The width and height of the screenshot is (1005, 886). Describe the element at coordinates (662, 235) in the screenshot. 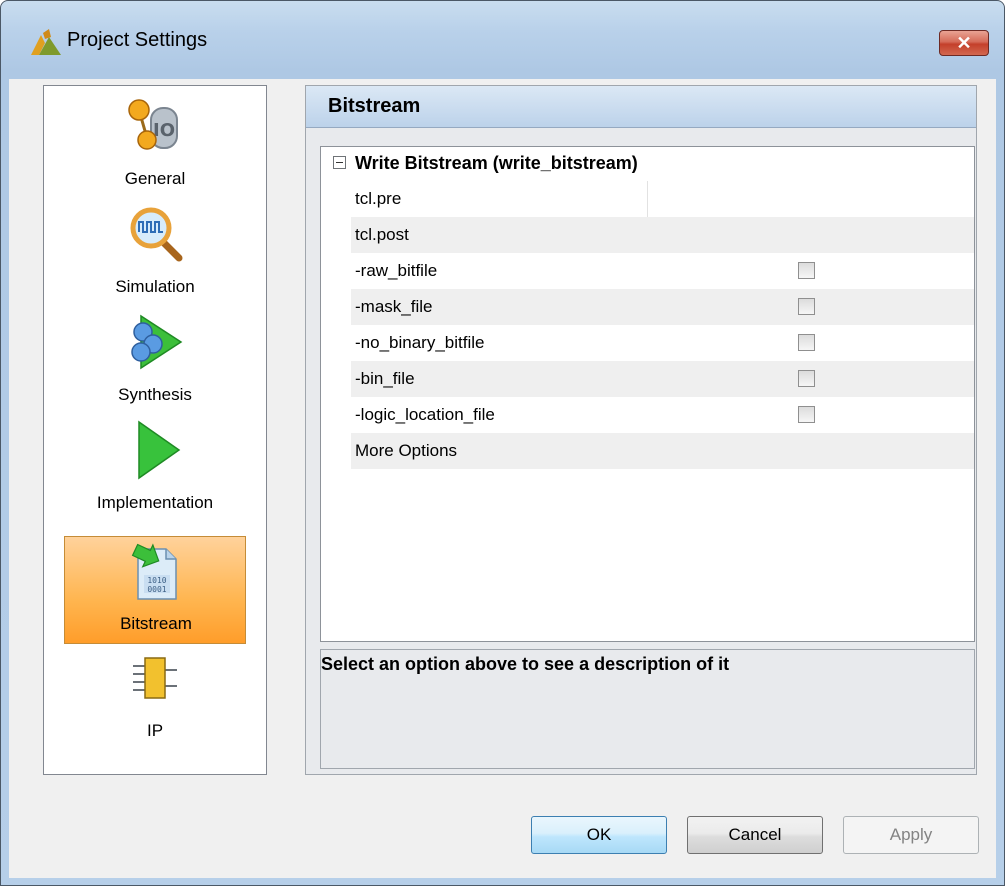

I see `option-row-tcl-post: tcl.post` at that location.